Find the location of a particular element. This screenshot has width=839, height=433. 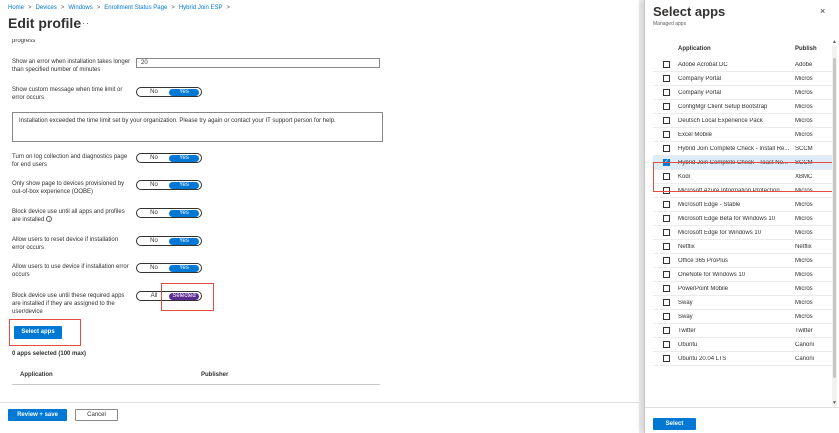

breadcrumb-hybrid-join-esp: Hybrid Join ESP is located at coordinates (201, 8).